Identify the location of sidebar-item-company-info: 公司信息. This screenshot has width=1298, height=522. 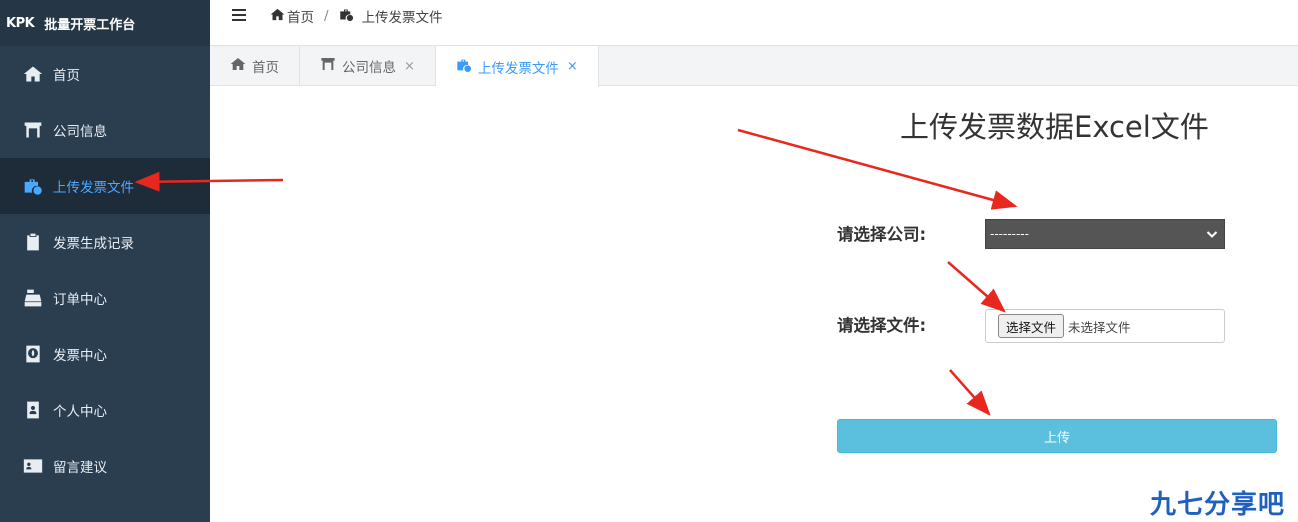
(105, 130).